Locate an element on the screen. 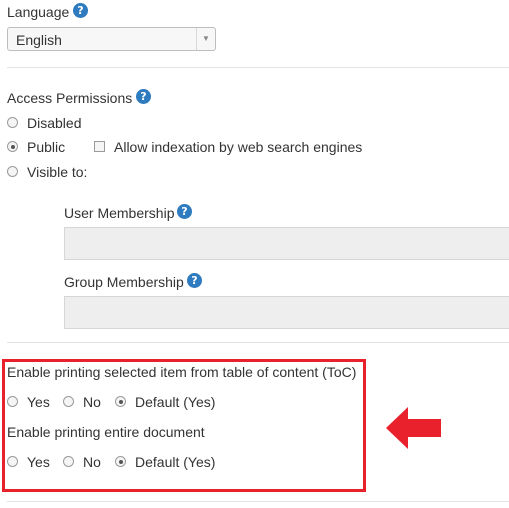 This screenshot has height=508, width=509. print-toc-no-label: No is located at coordinates (92, 402).